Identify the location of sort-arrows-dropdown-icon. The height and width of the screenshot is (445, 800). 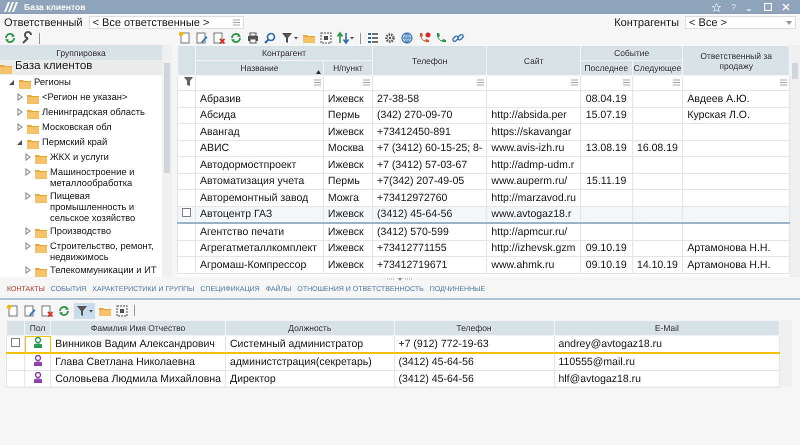
(345, 38).